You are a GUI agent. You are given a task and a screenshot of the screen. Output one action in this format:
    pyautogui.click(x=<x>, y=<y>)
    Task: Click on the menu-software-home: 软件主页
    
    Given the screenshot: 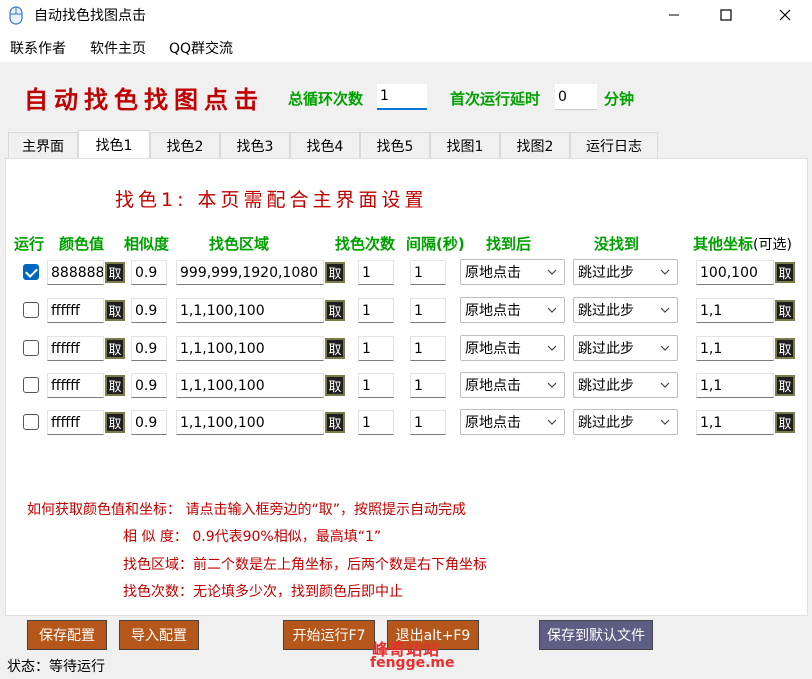 What is the action you would take?
    pyautogui.click(x=118, y=48)
    